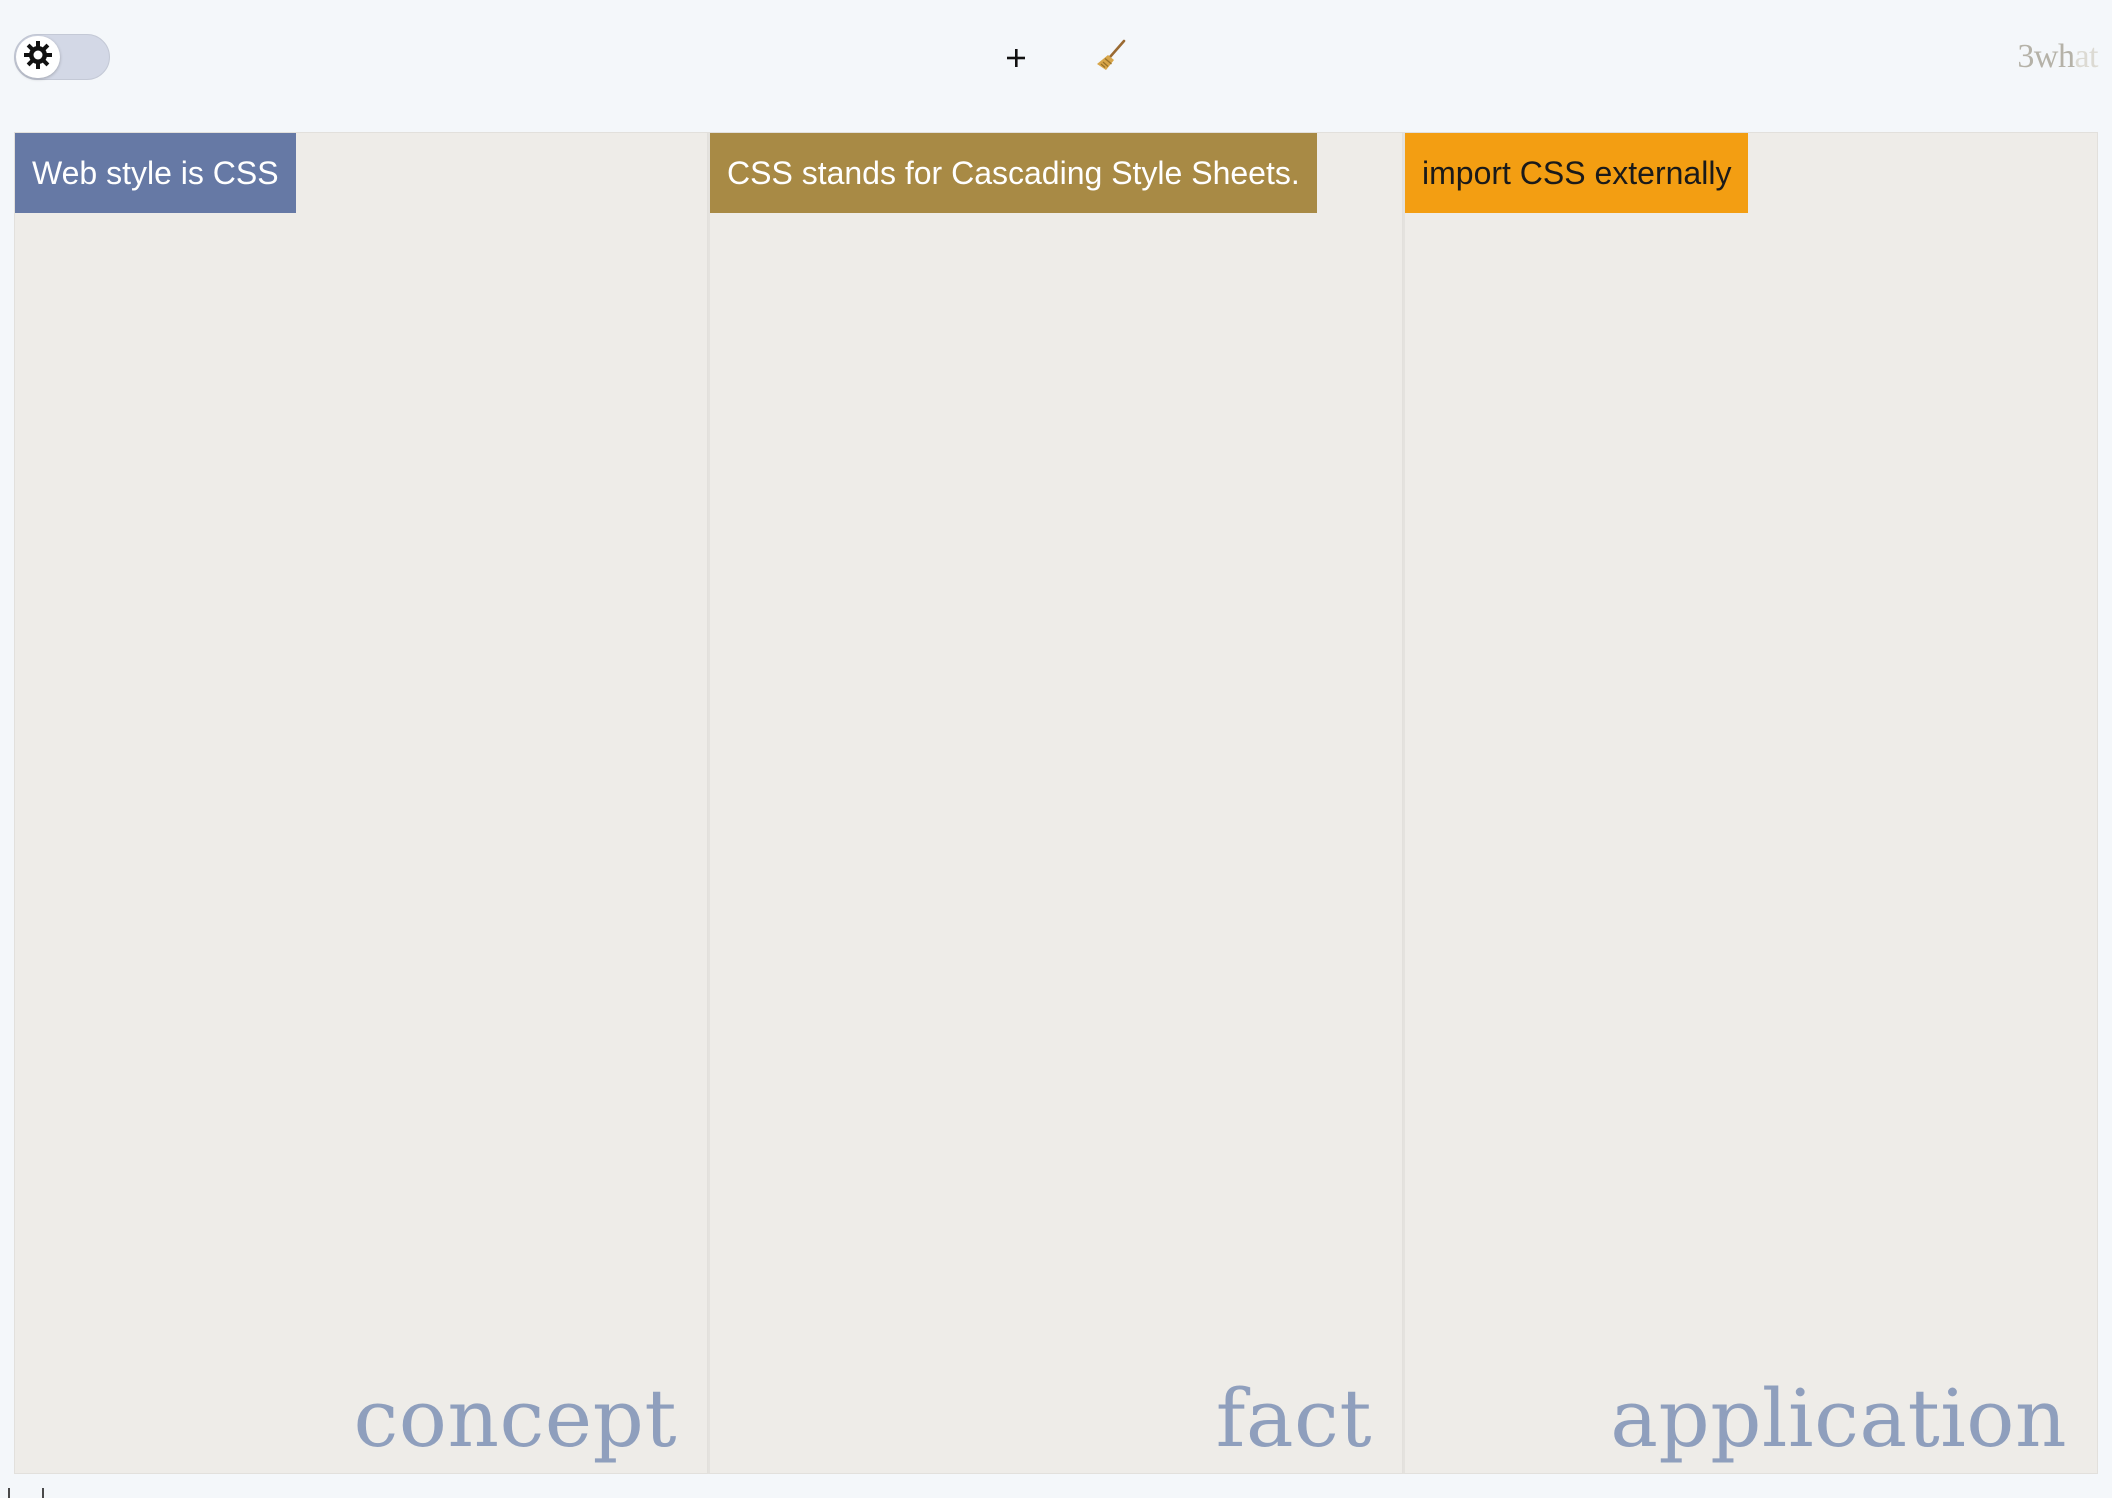 The image size is (2112, 1498). I want to click on column-label-concept: concept, so click(515, 1418).